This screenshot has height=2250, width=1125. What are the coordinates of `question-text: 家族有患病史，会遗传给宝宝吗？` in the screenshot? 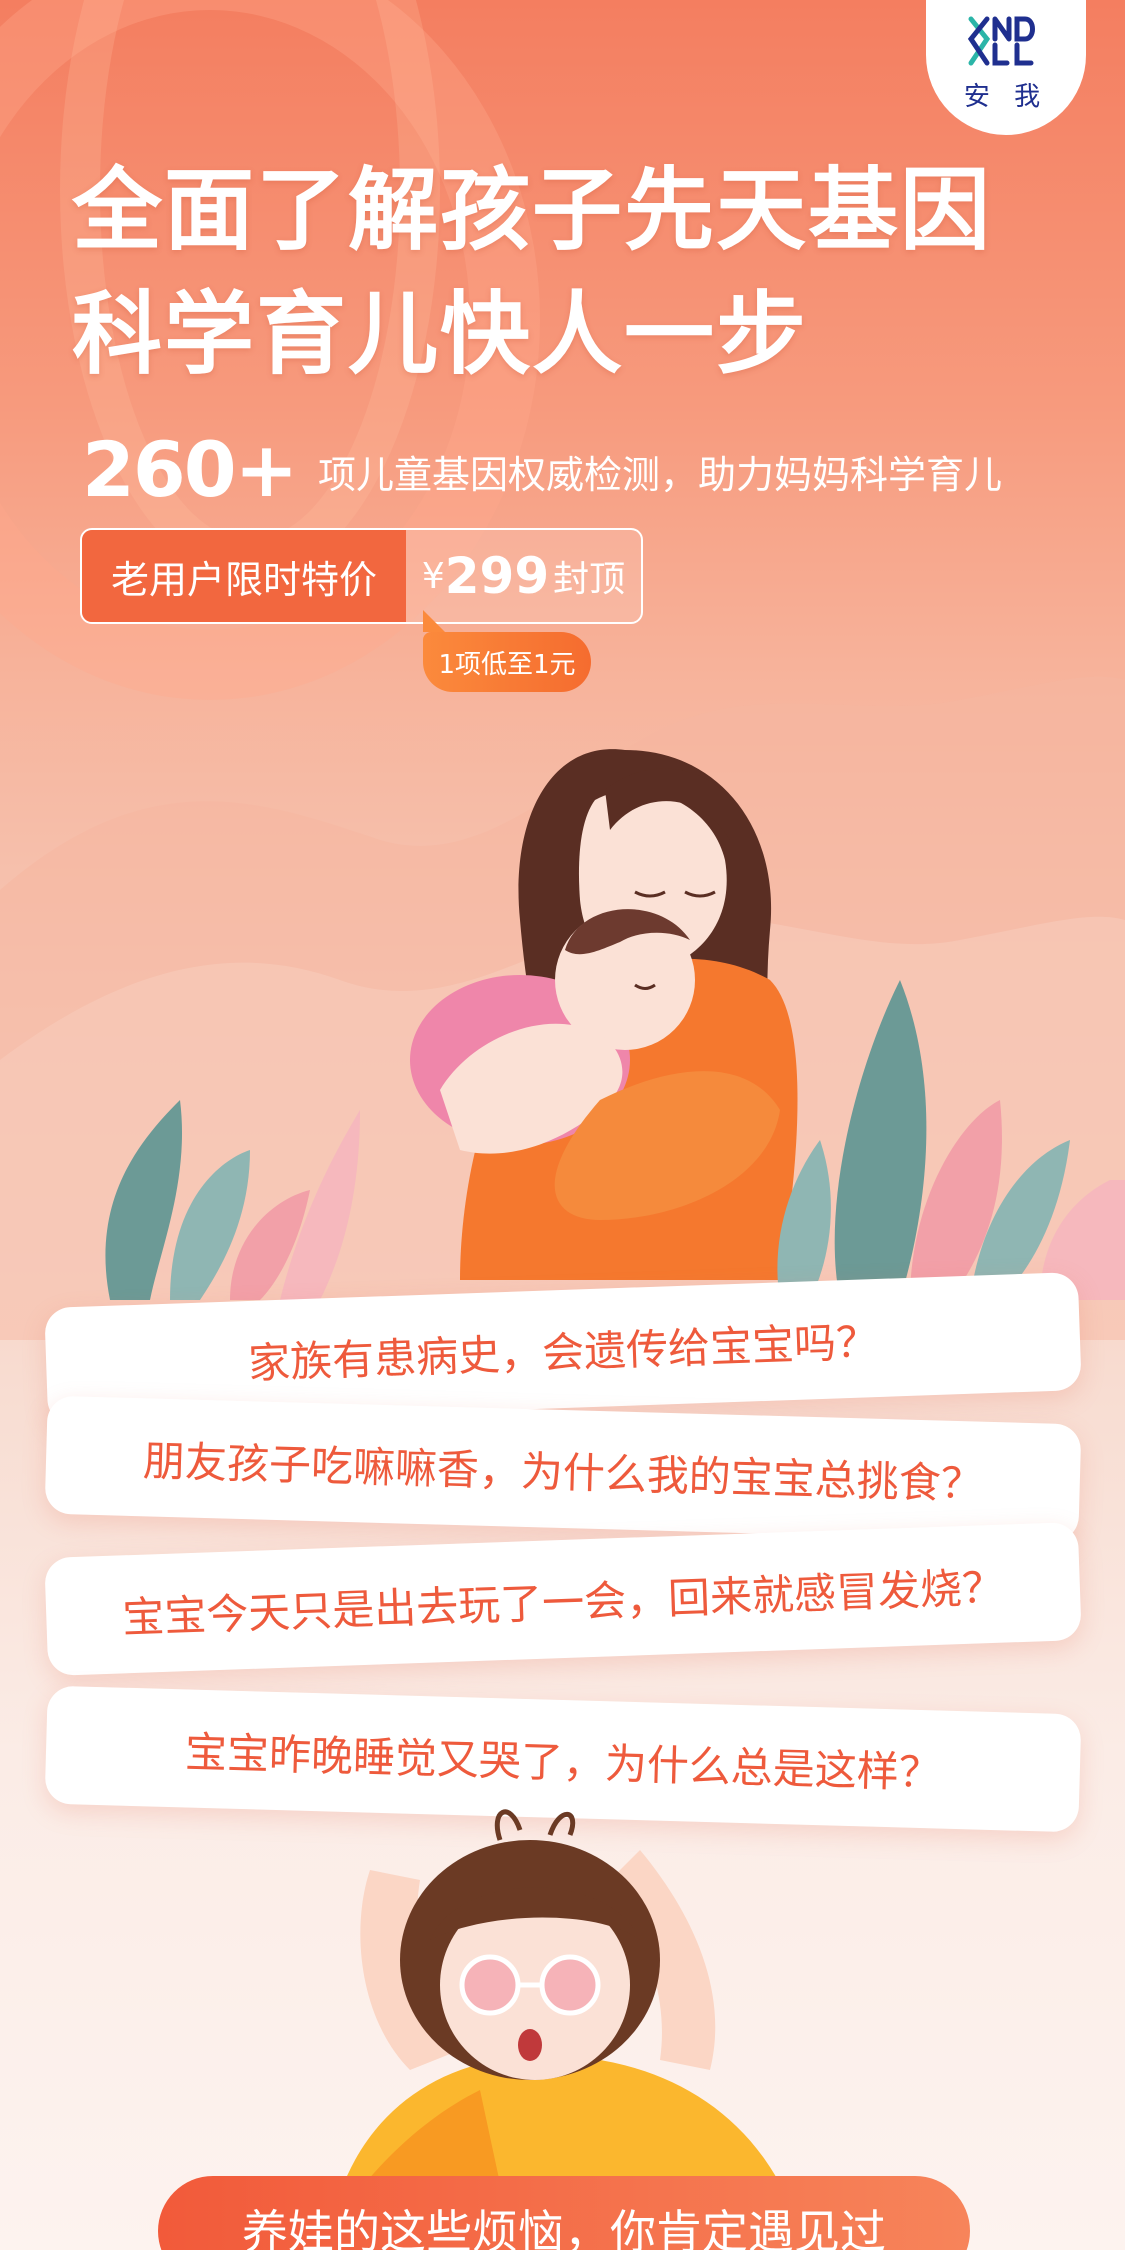 It's located at (563, 1352).